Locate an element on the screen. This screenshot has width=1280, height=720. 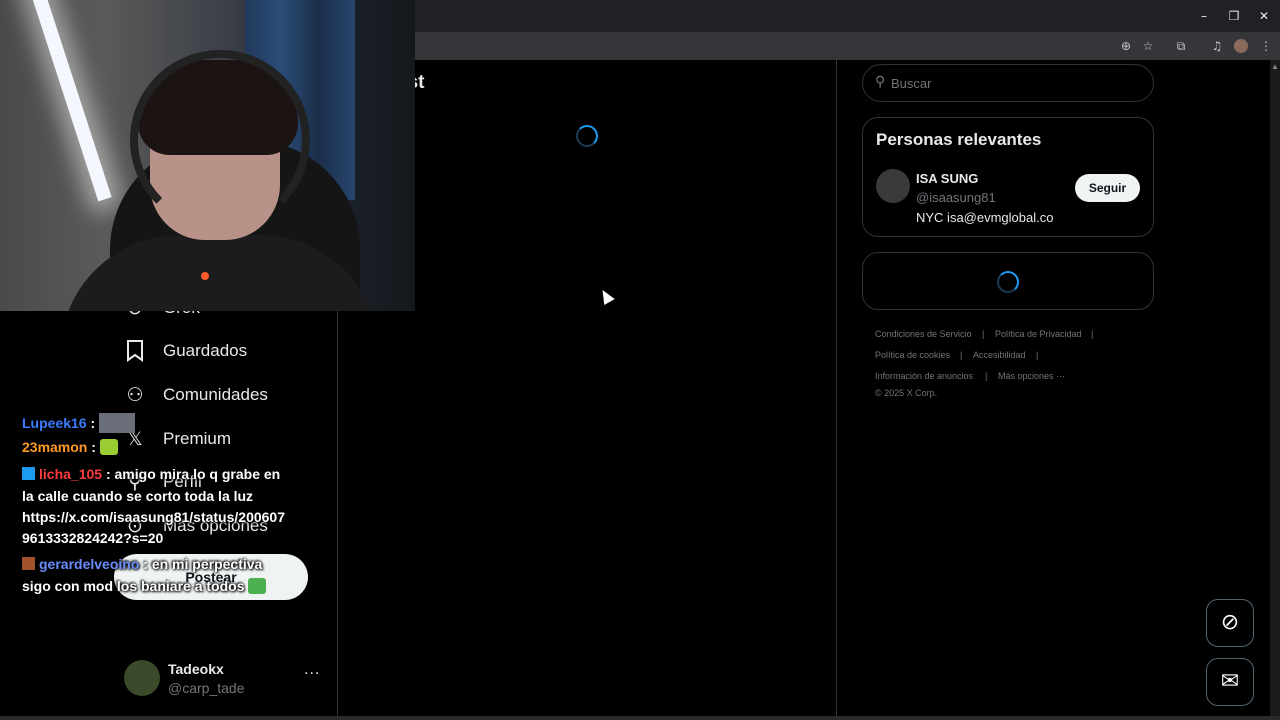
footer-link-cookies: Política de cookies is located at coordinates (912, 355).